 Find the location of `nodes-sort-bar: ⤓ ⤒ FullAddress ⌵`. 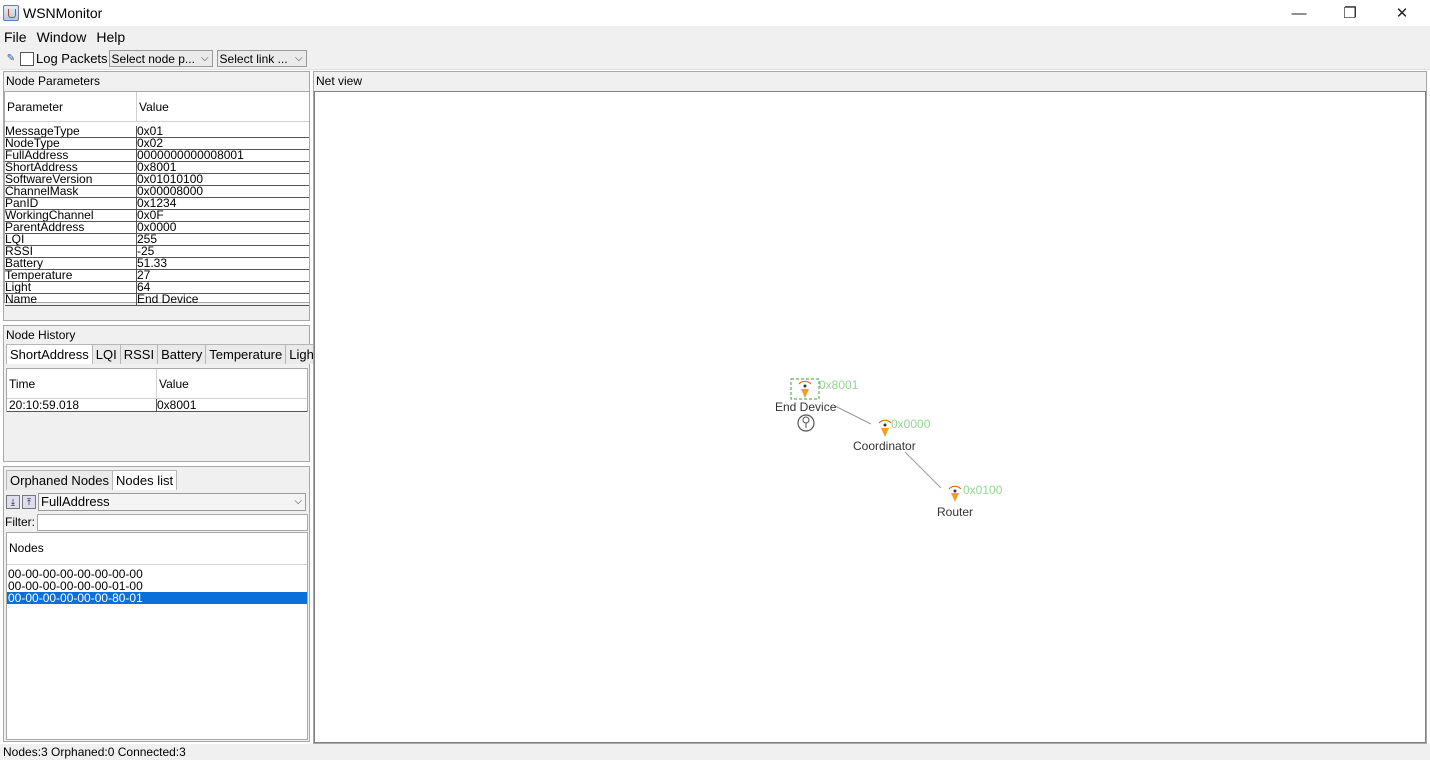

nodes-sort-bar: ⤓ ⤒ FullAddress ⌵ is located at coordinates (157, 501).